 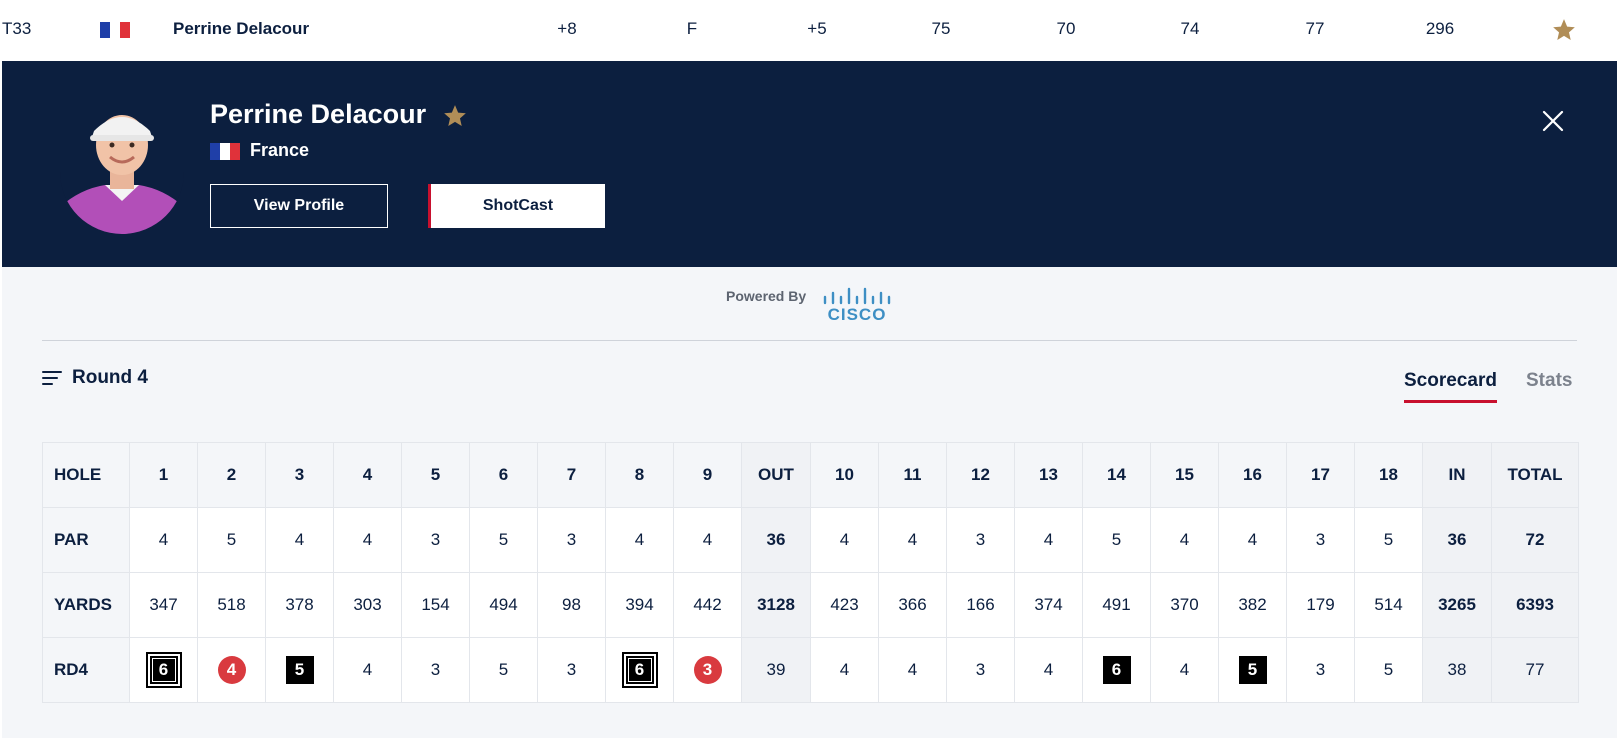 What do you see at coordinates (225, 151) in the screenshot?
I see `france-flag-icon` at bounding box center [225, 151].